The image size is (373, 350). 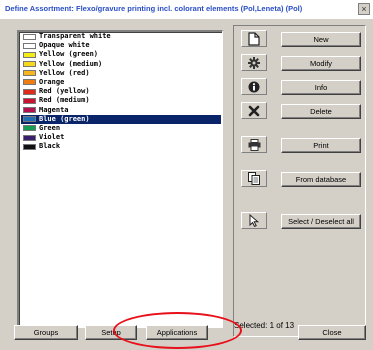 I want to click on new-icon-button, so click(x=254, y=38).